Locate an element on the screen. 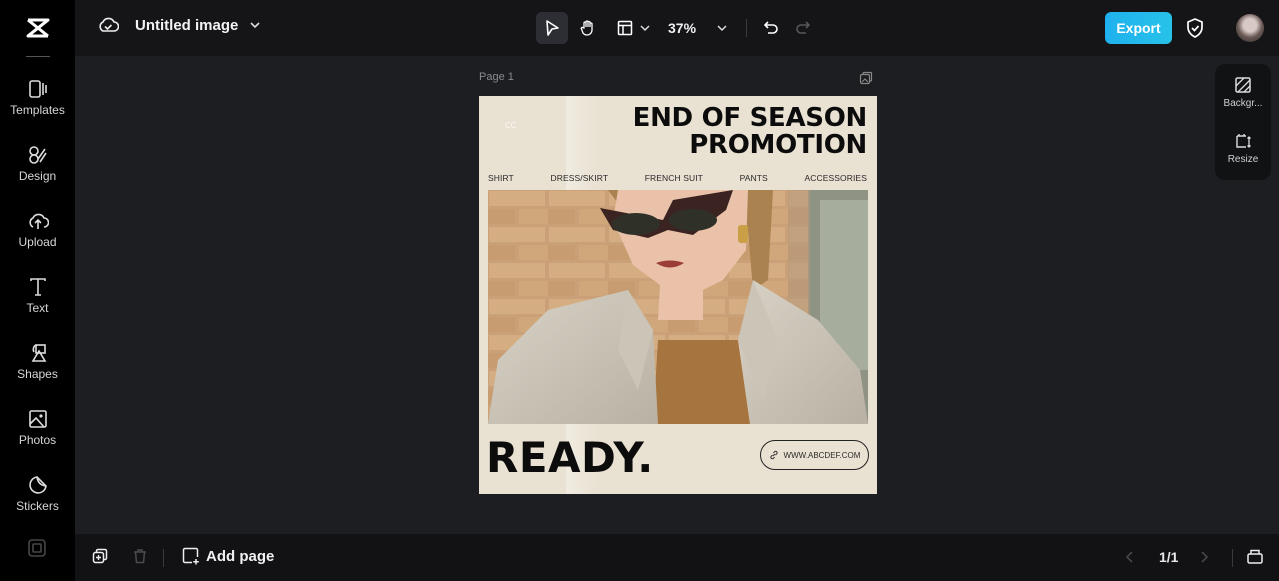 This screenshot has width=1279, height=581. category-label: ACCESSORIES is located at coordinates (835, 178).